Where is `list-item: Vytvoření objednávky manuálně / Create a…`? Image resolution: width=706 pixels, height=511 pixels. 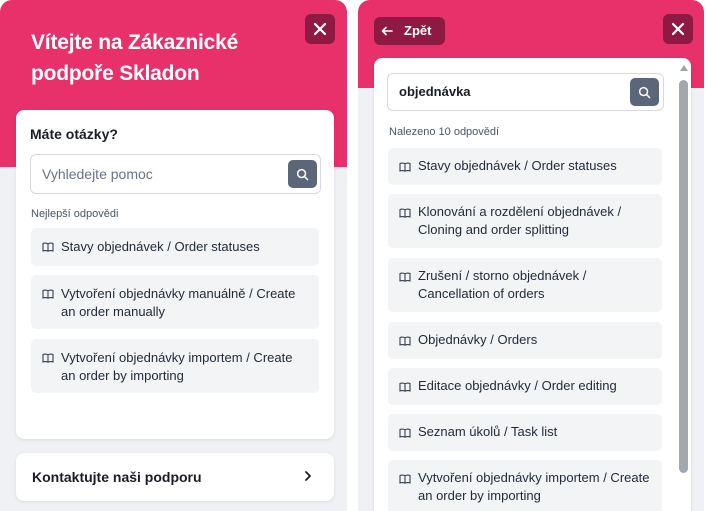 list-item: Vytvoření objednávky manuálně / Create a… is located at coordinates (175, 302).